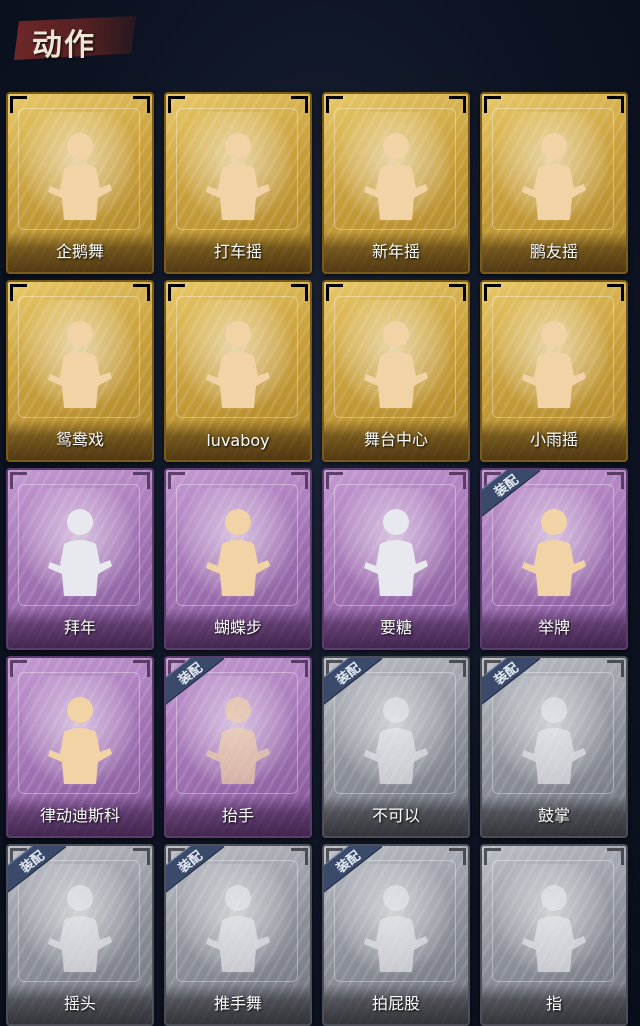 The width and height of the screenshot is (640, 1026). I want to click on pat-butt-pose-icon, so click(396, 928).